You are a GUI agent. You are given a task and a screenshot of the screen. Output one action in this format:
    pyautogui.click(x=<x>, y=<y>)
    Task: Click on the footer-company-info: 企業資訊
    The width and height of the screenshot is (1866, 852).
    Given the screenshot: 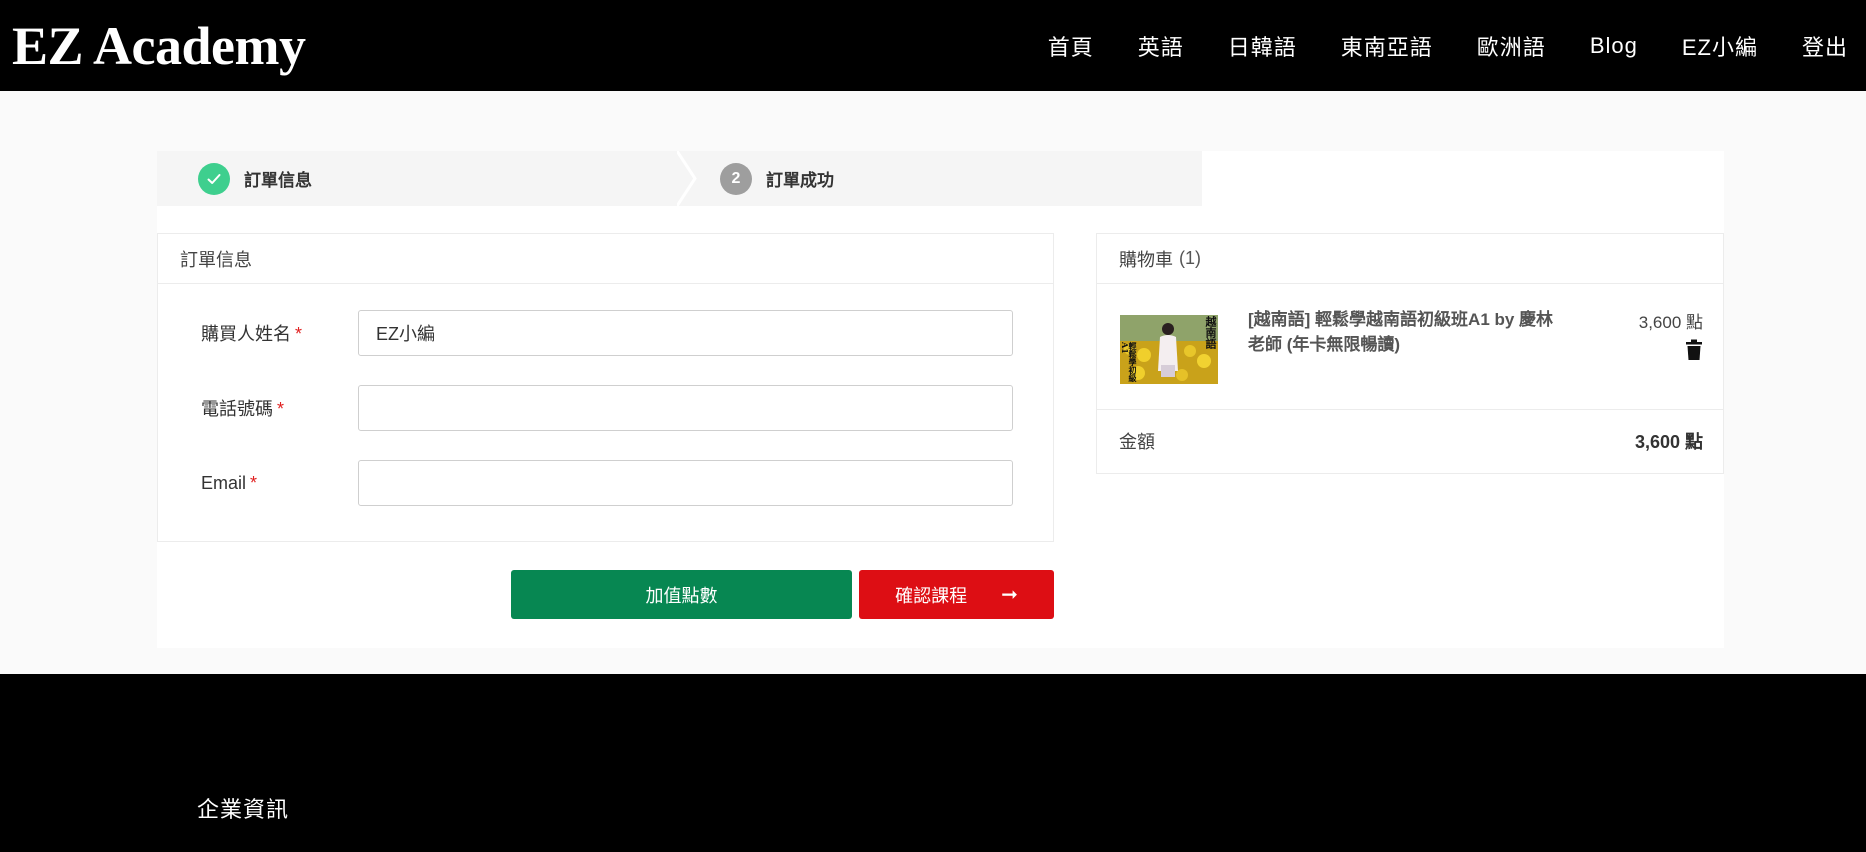 What is the action you would take?
    pyautogui.click(x=243, y=809)
    